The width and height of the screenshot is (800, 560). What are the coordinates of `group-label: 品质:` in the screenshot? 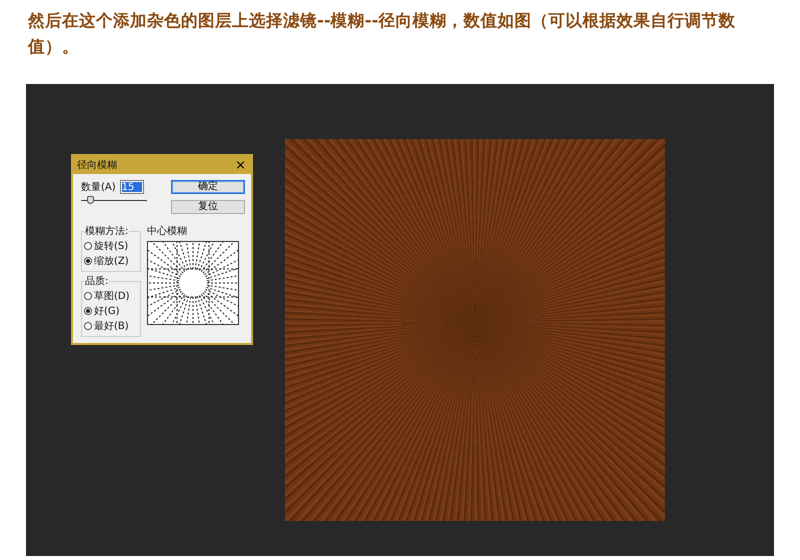 It's located at (97, 281).